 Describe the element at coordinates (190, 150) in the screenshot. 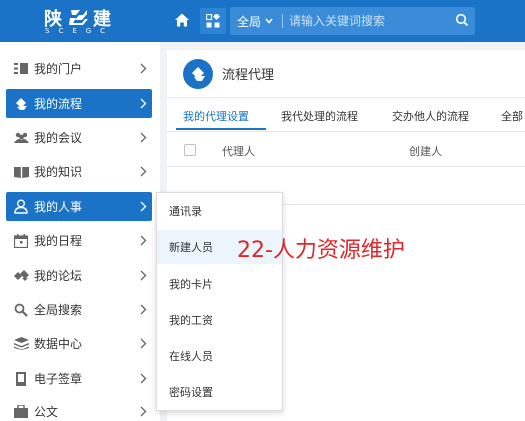

I see `select-all-checkbox` at that location.